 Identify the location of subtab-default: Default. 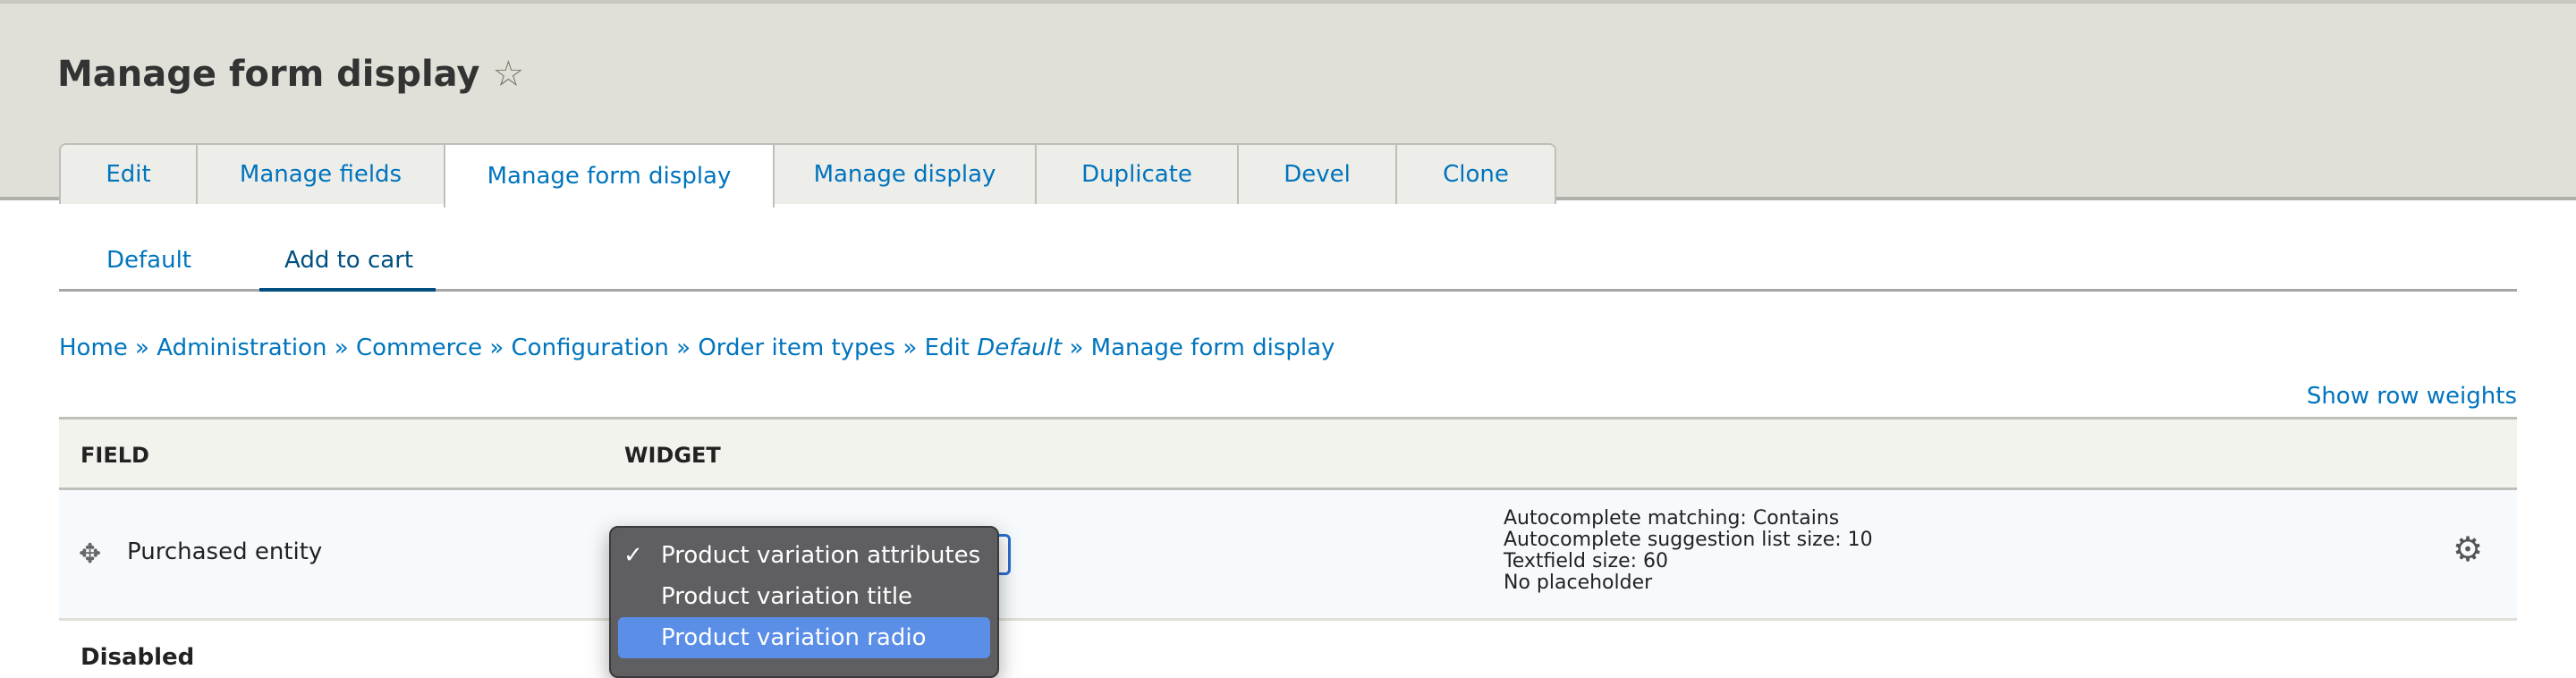
(148, 260).